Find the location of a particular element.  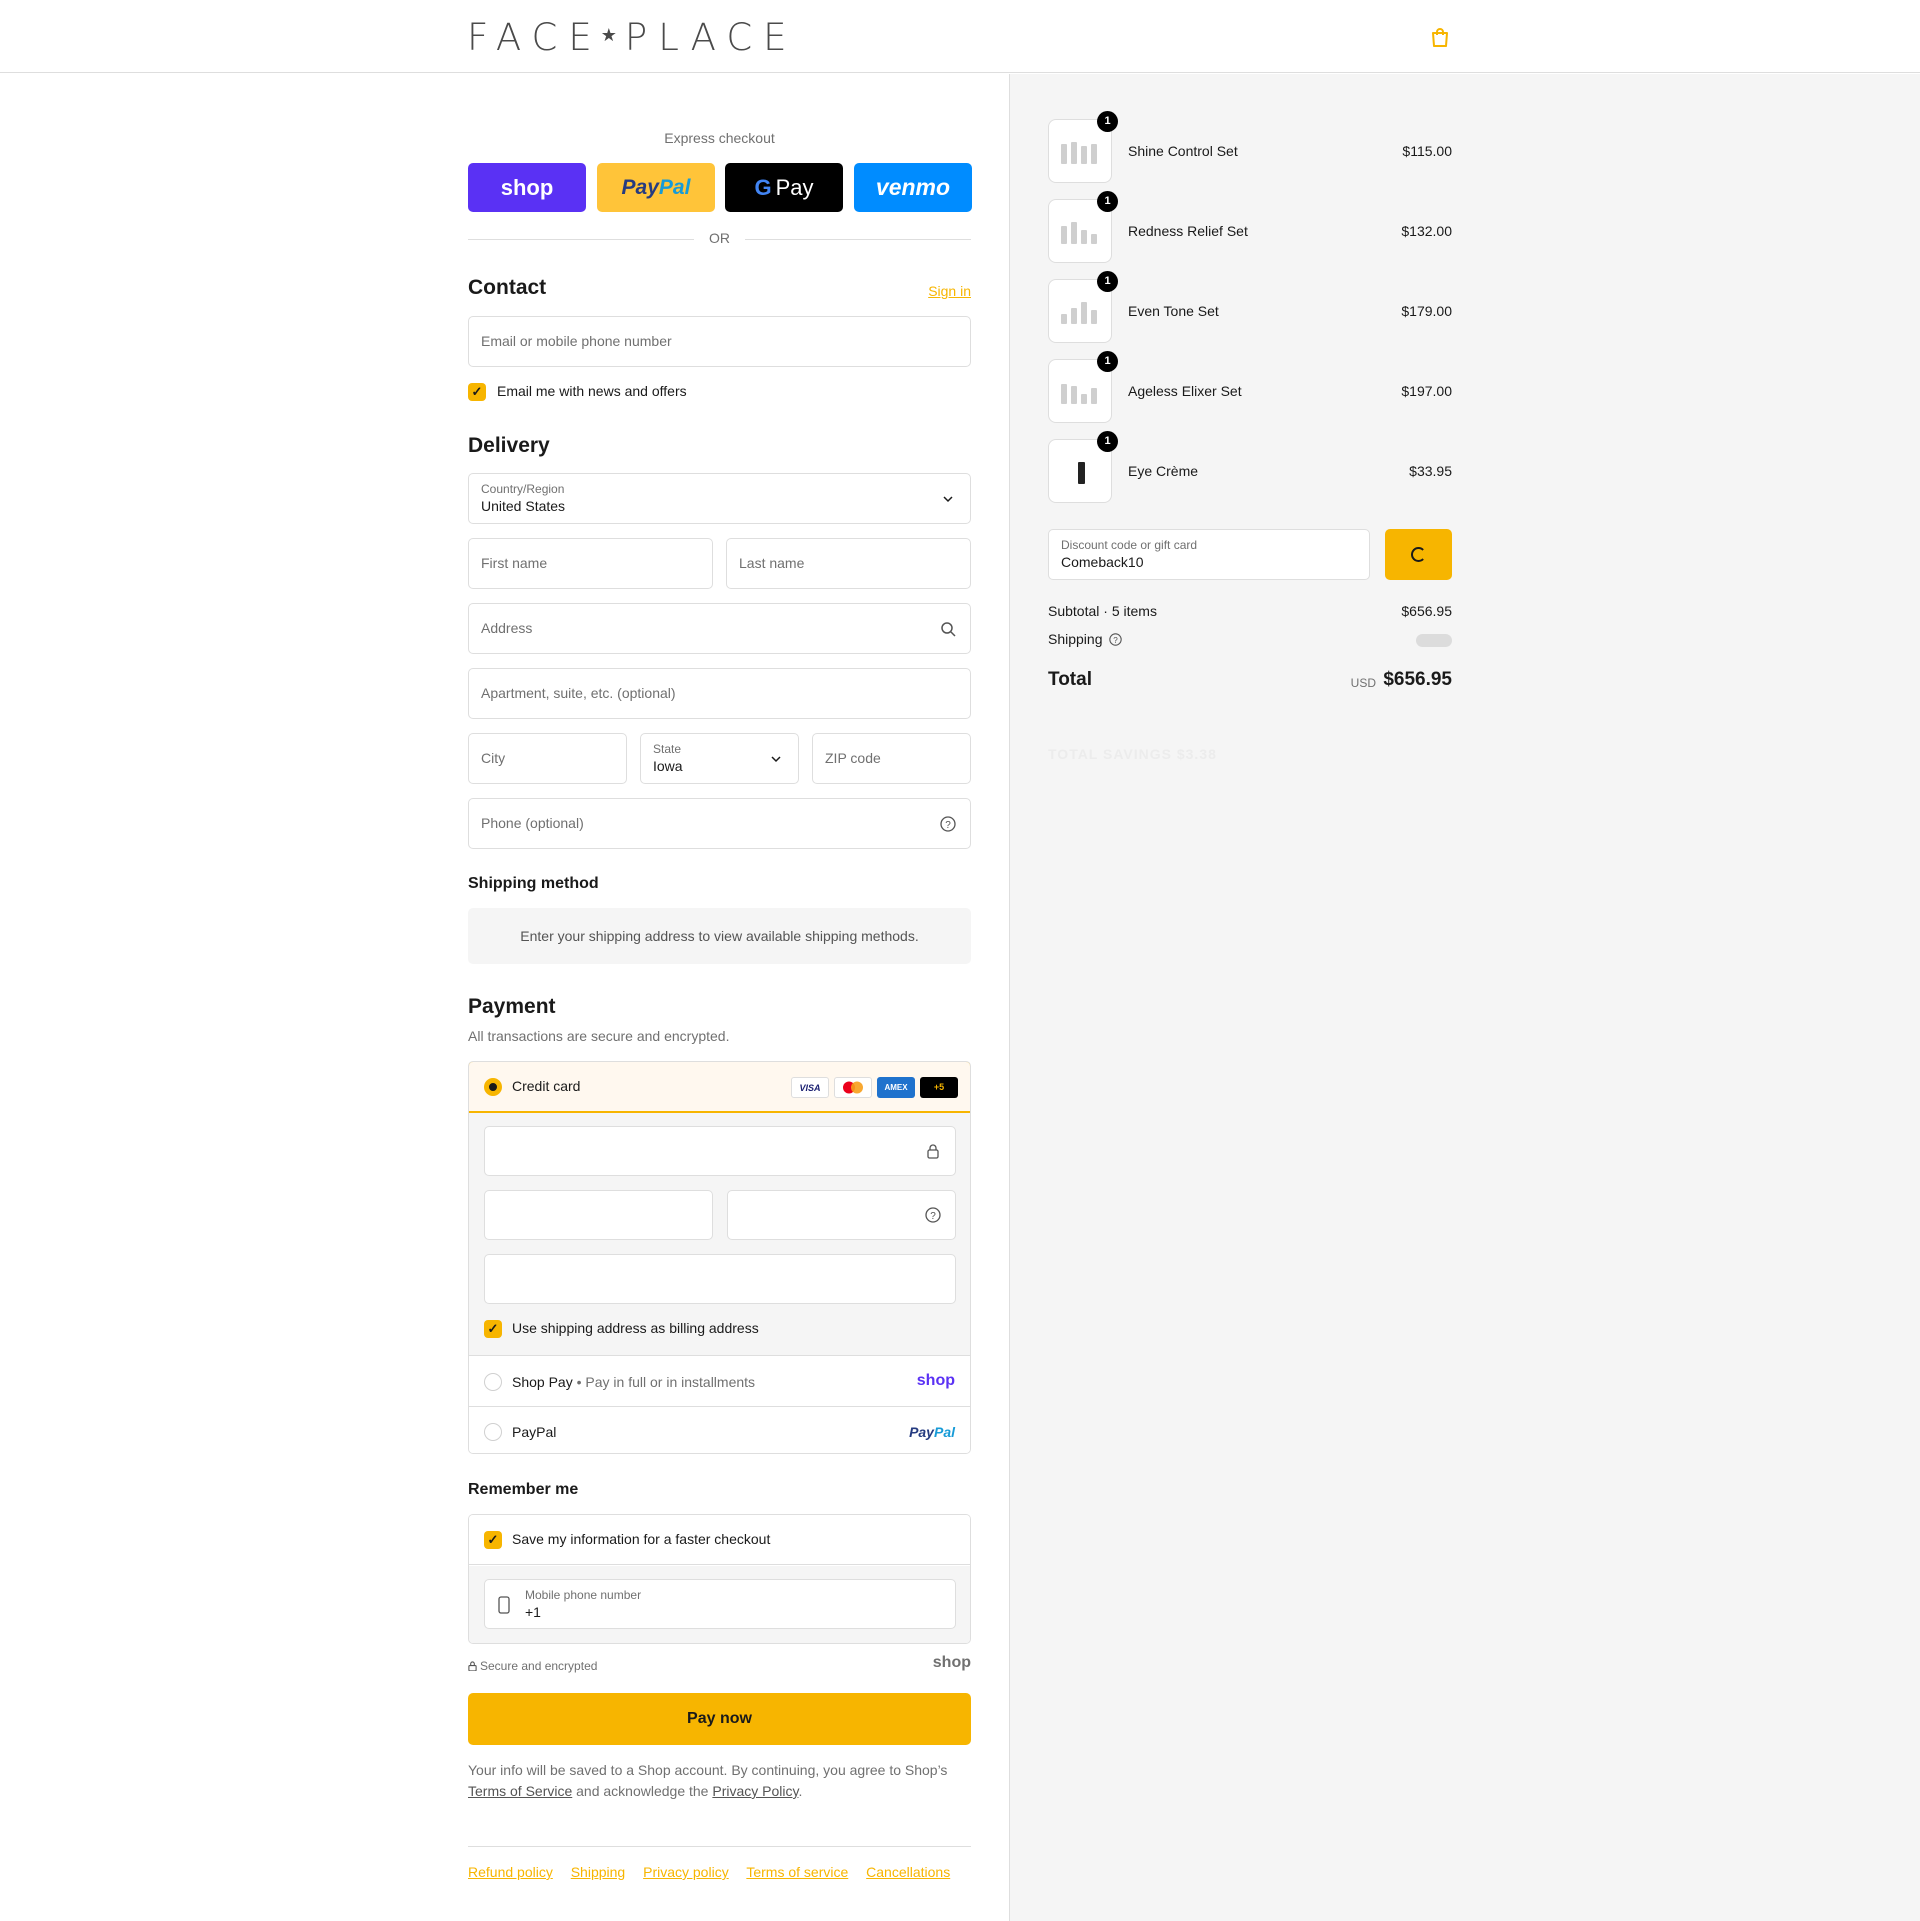

header: FACE★ PLACE is located at coordinates (960, 36).